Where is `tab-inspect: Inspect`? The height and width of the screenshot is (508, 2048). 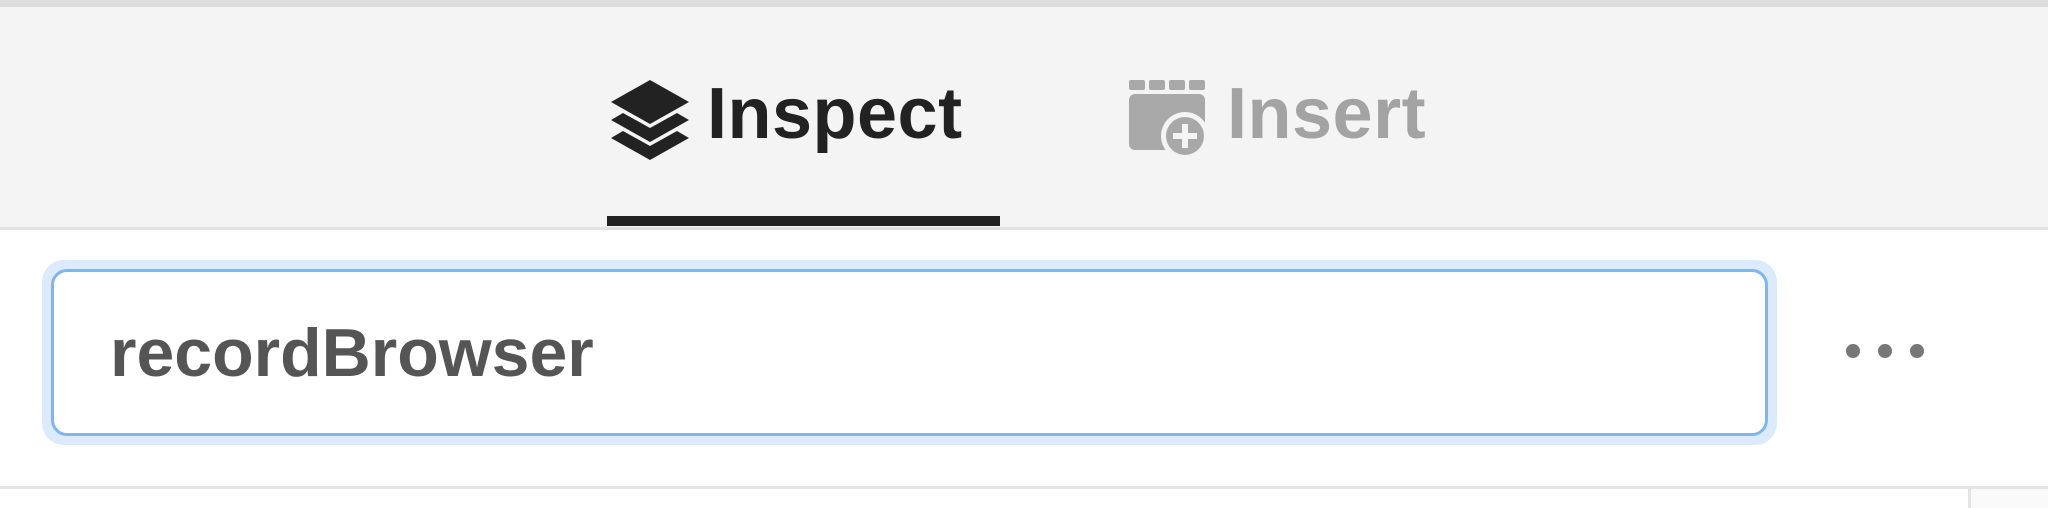
tab-inspect: Inspect is located at coordinates (802, 118).